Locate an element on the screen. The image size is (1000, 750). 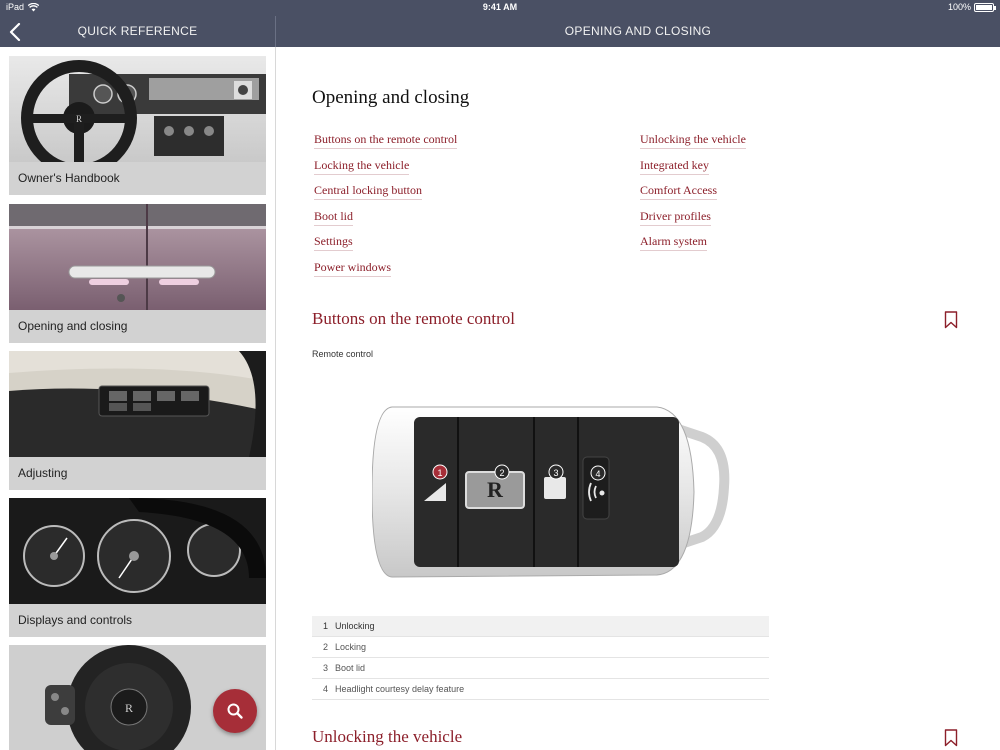
toc-link: Alarm system is located at coordinates (693, 247).